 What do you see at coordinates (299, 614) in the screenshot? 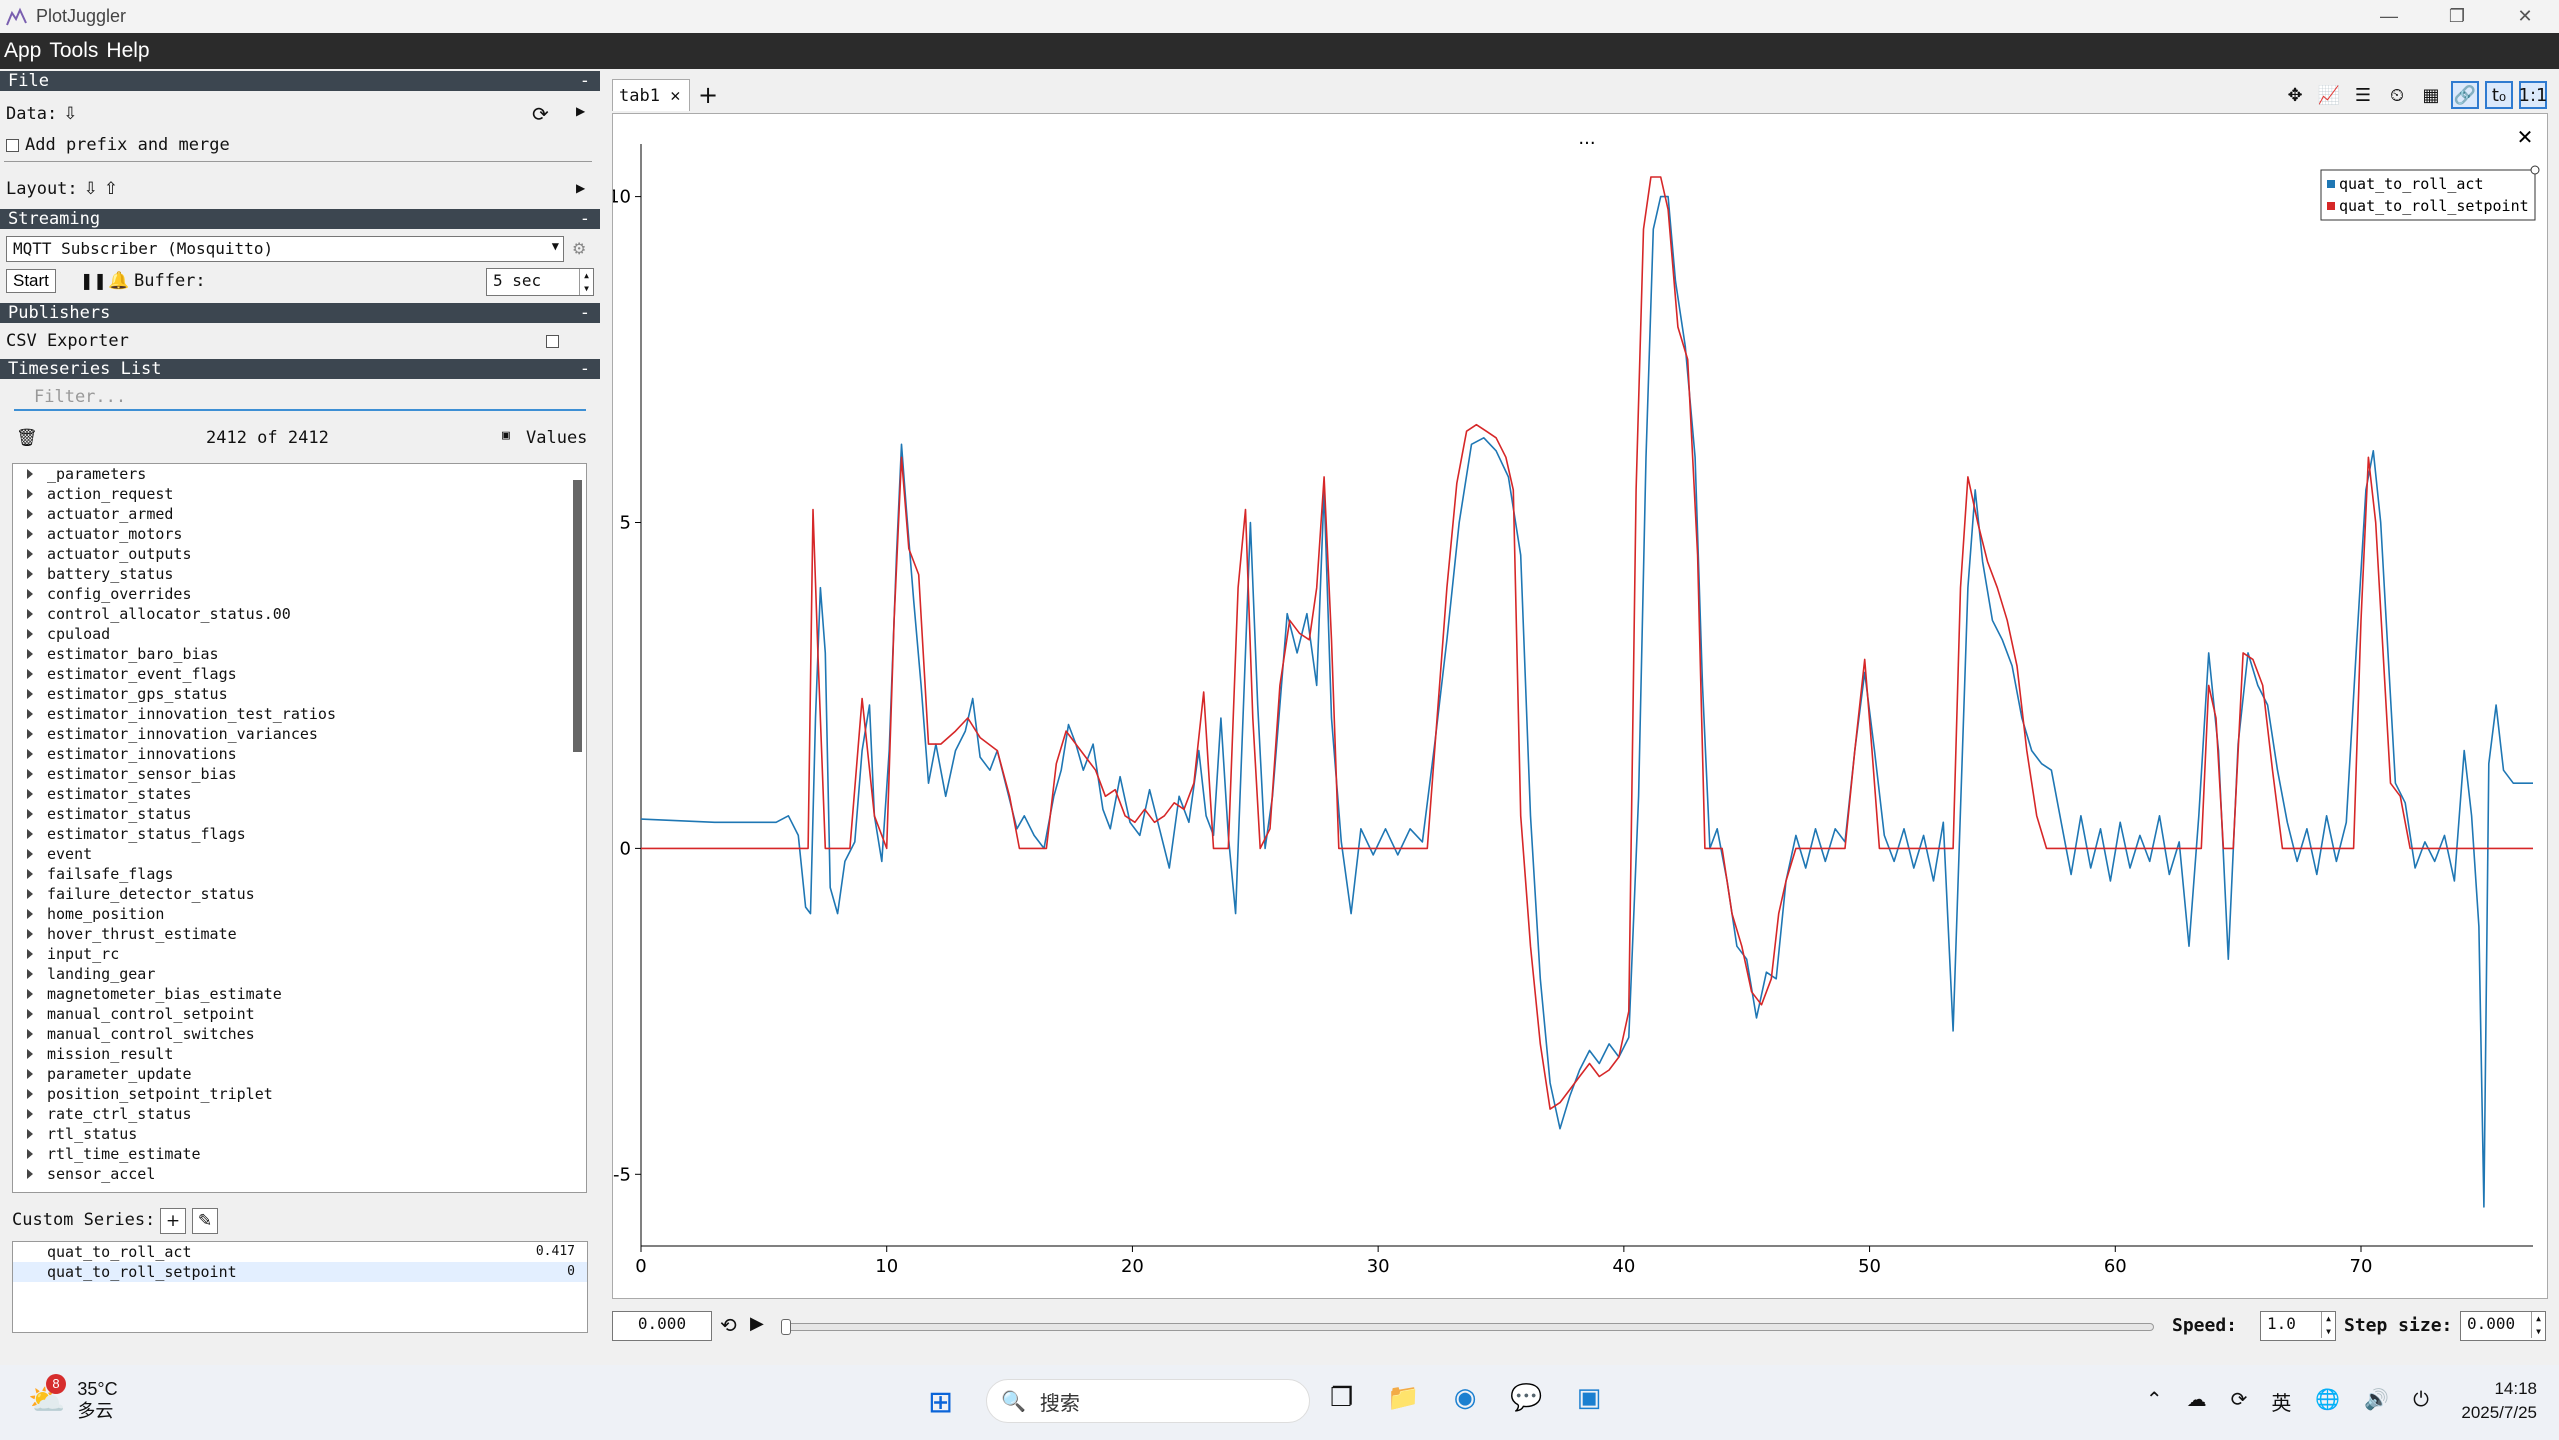
I see `timeseries-item: control_allocator_status.00` at bounding box center [299, 614].